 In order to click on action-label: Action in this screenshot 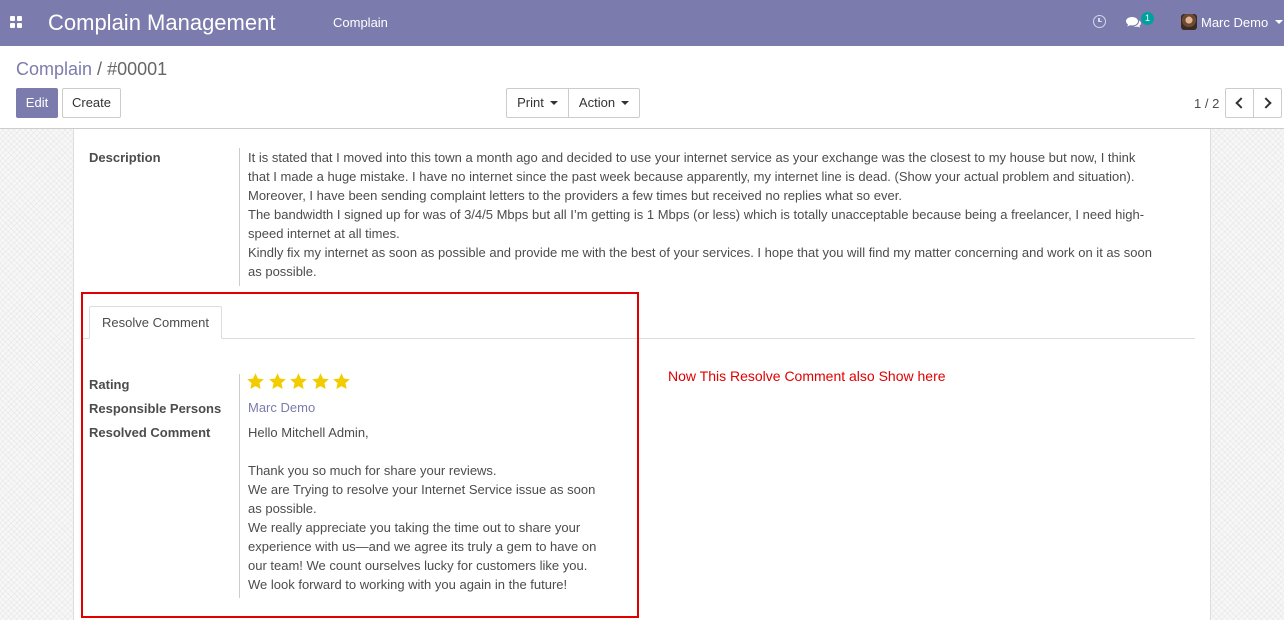, I will do `click(597, 102)`.